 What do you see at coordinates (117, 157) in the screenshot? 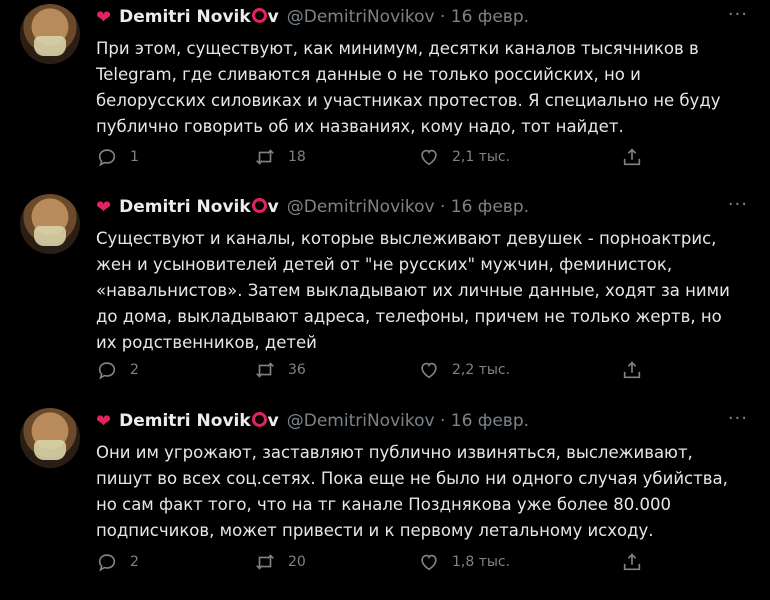
I see `reply-button: 1` at bounding box center [117, 157].